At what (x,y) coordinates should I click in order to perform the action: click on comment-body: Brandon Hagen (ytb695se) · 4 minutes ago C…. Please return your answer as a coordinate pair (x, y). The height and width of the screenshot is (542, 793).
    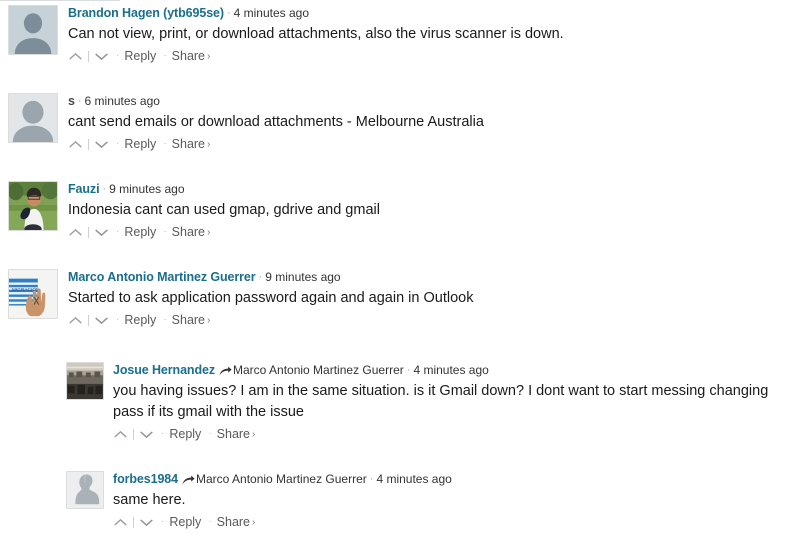
    Looking at the image, I should click on (428, 35).